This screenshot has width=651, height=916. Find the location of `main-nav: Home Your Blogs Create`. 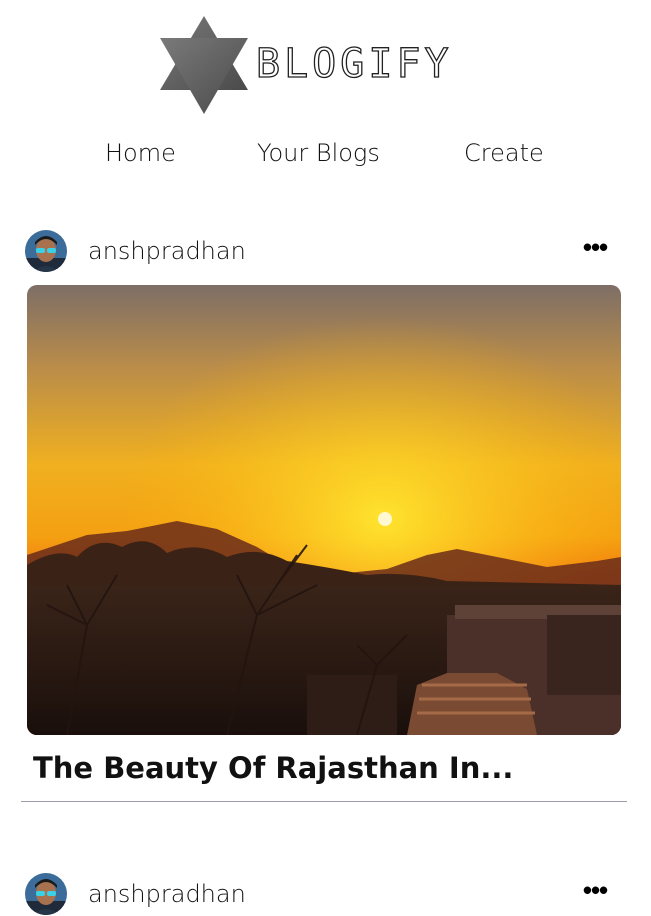

main-nav: Home Your Blogs Create is located at coordinates (325, 154).